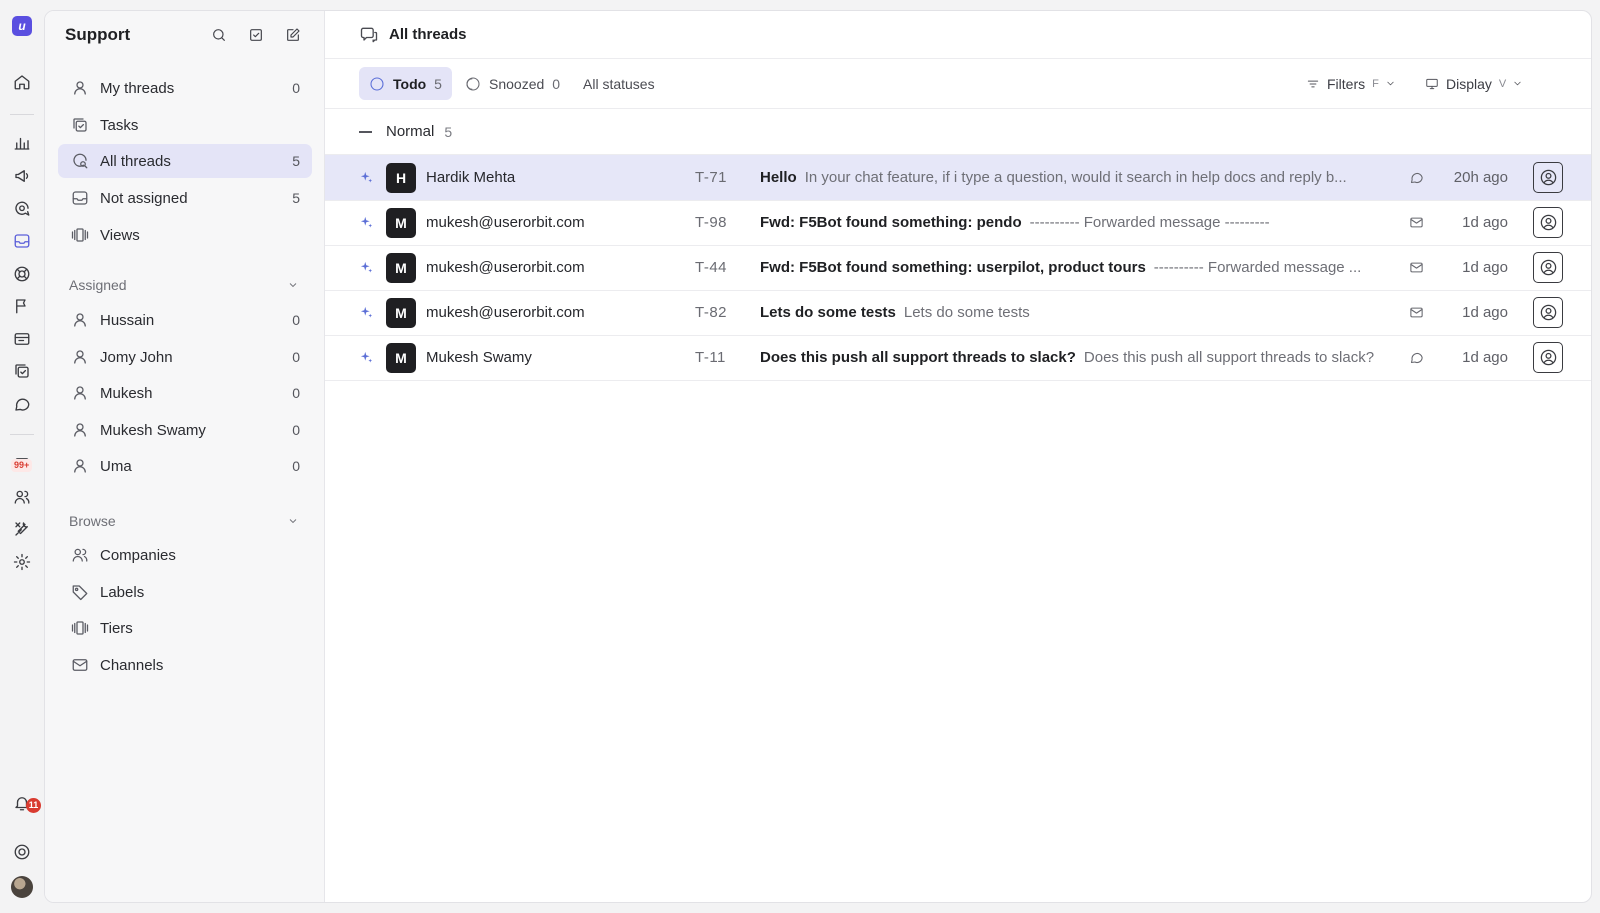 The width and height of the screenshot is (1600, 913). I want to click on flag-icon, so click(22, 306).